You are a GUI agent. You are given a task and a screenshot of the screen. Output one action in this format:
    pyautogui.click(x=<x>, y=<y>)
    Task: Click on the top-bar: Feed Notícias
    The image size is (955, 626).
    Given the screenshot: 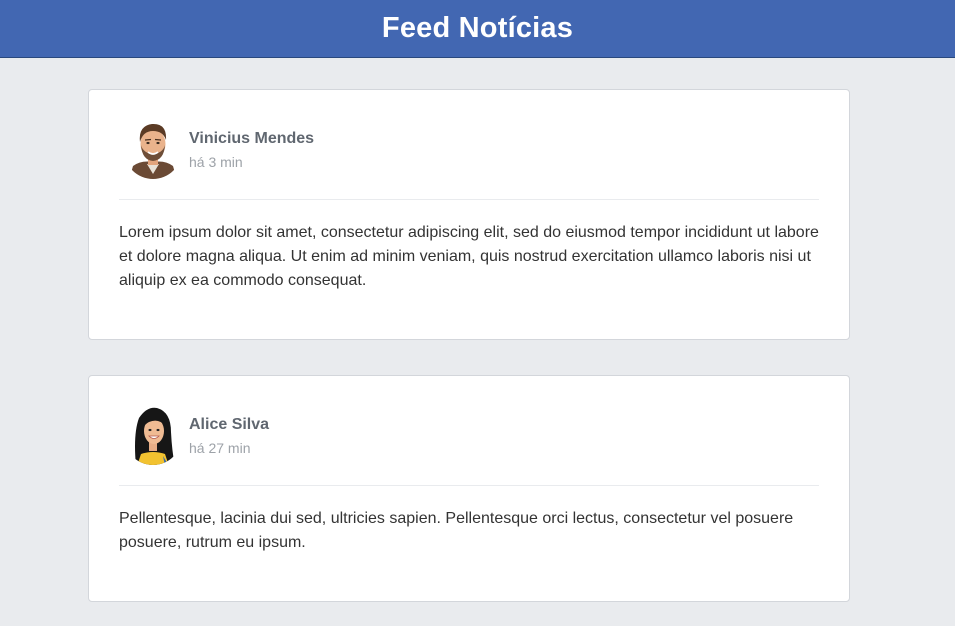 What is the action you would take?
    pyautogui.click(x=477, y=29)
    